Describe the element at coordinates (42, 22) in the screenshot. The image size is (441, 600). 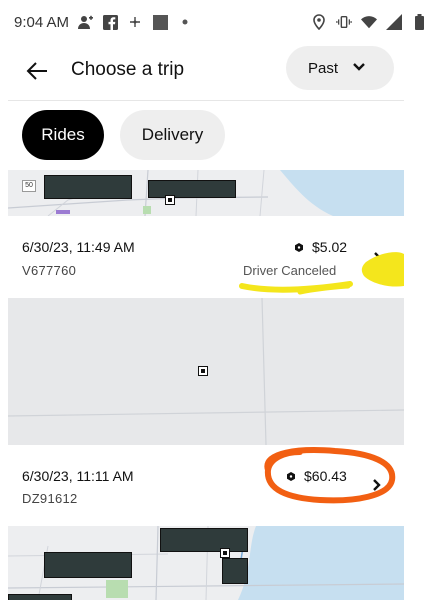
I see `status-time: 9:04 AM` at that location.